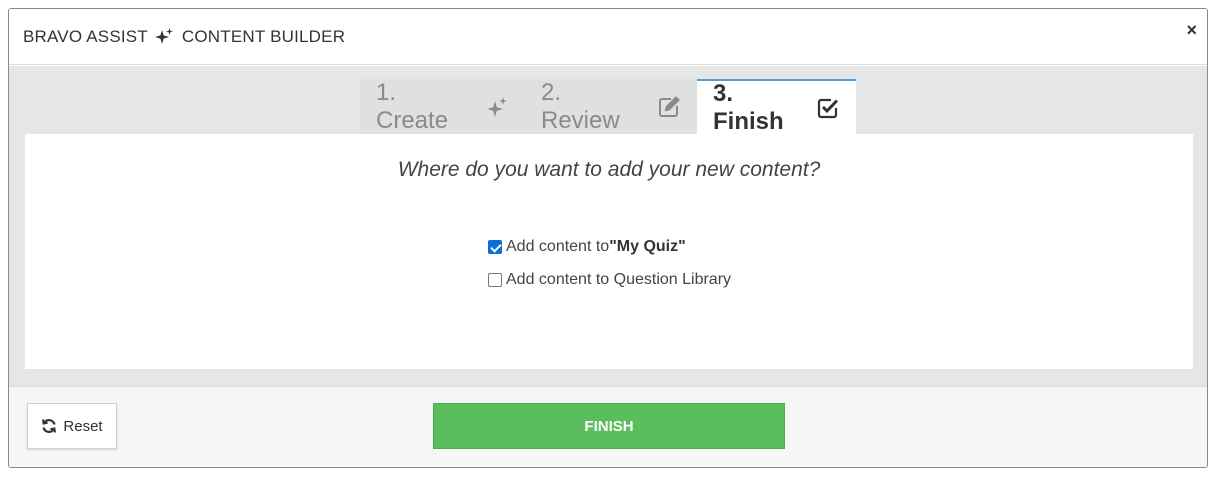 This screenshot has height=481, width=1222. I want to click on quiz-name: "My Quiz", so click(647, 246).